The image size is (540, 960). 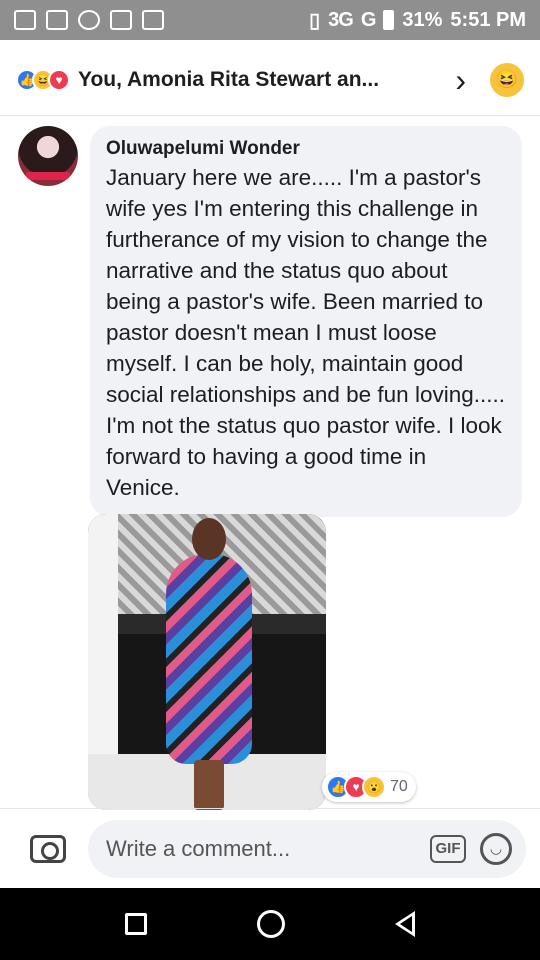 What do you see at coordinates (121, 20) in the screenshot?
I see `gallery-notification-icon` at bounding box center [121, 20].